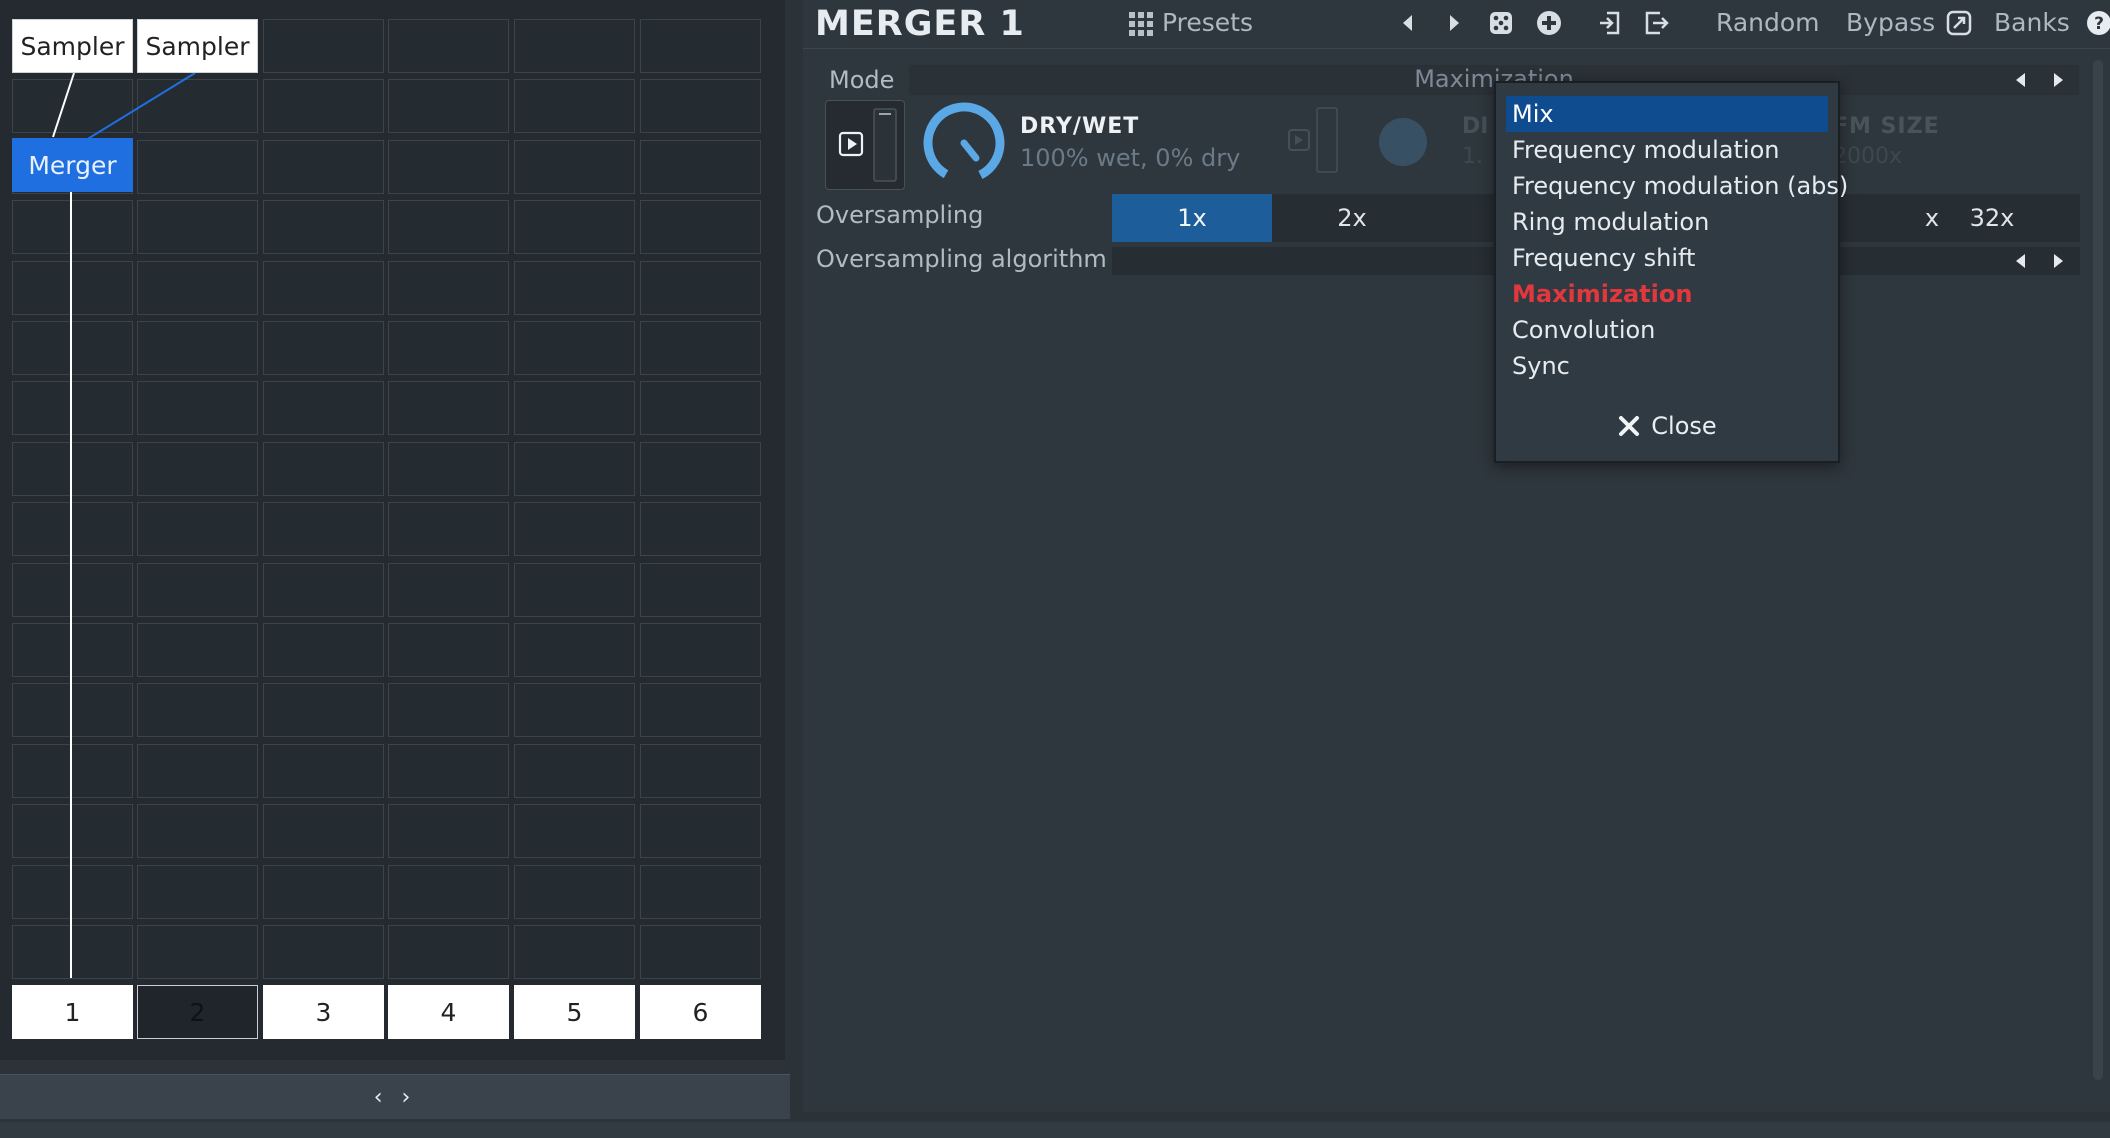  What do you see at coordinates (63, 105) in the screenshot?
I see `wire-sampler-a` at bounding box center [63, 105].